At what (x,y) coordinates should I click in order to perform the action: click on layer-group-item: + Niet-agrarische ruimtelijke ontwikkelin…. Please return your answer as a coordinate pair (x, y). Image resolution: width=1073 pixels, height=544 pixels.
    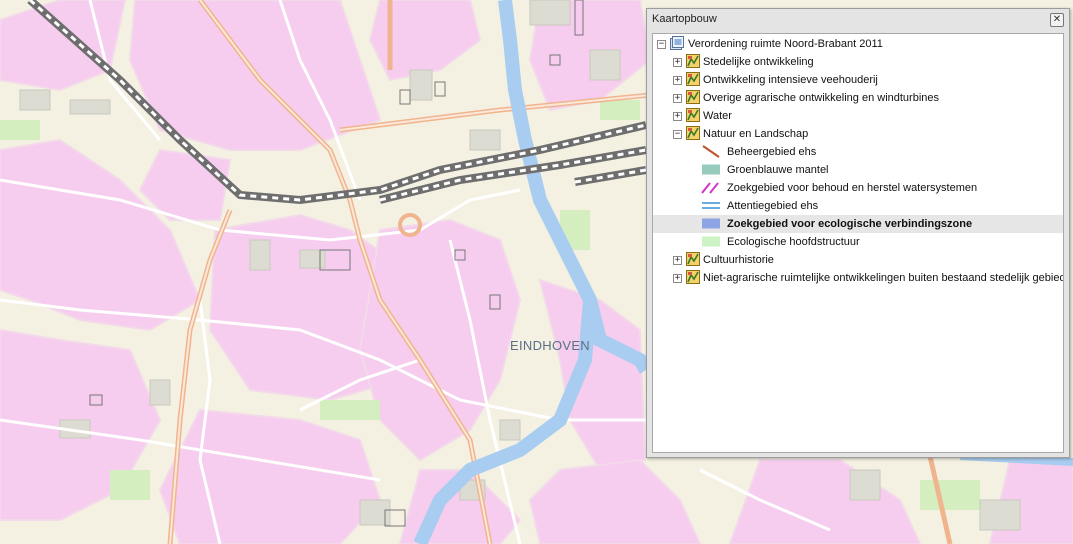
    Looking at the image, I should click on (858, 278).